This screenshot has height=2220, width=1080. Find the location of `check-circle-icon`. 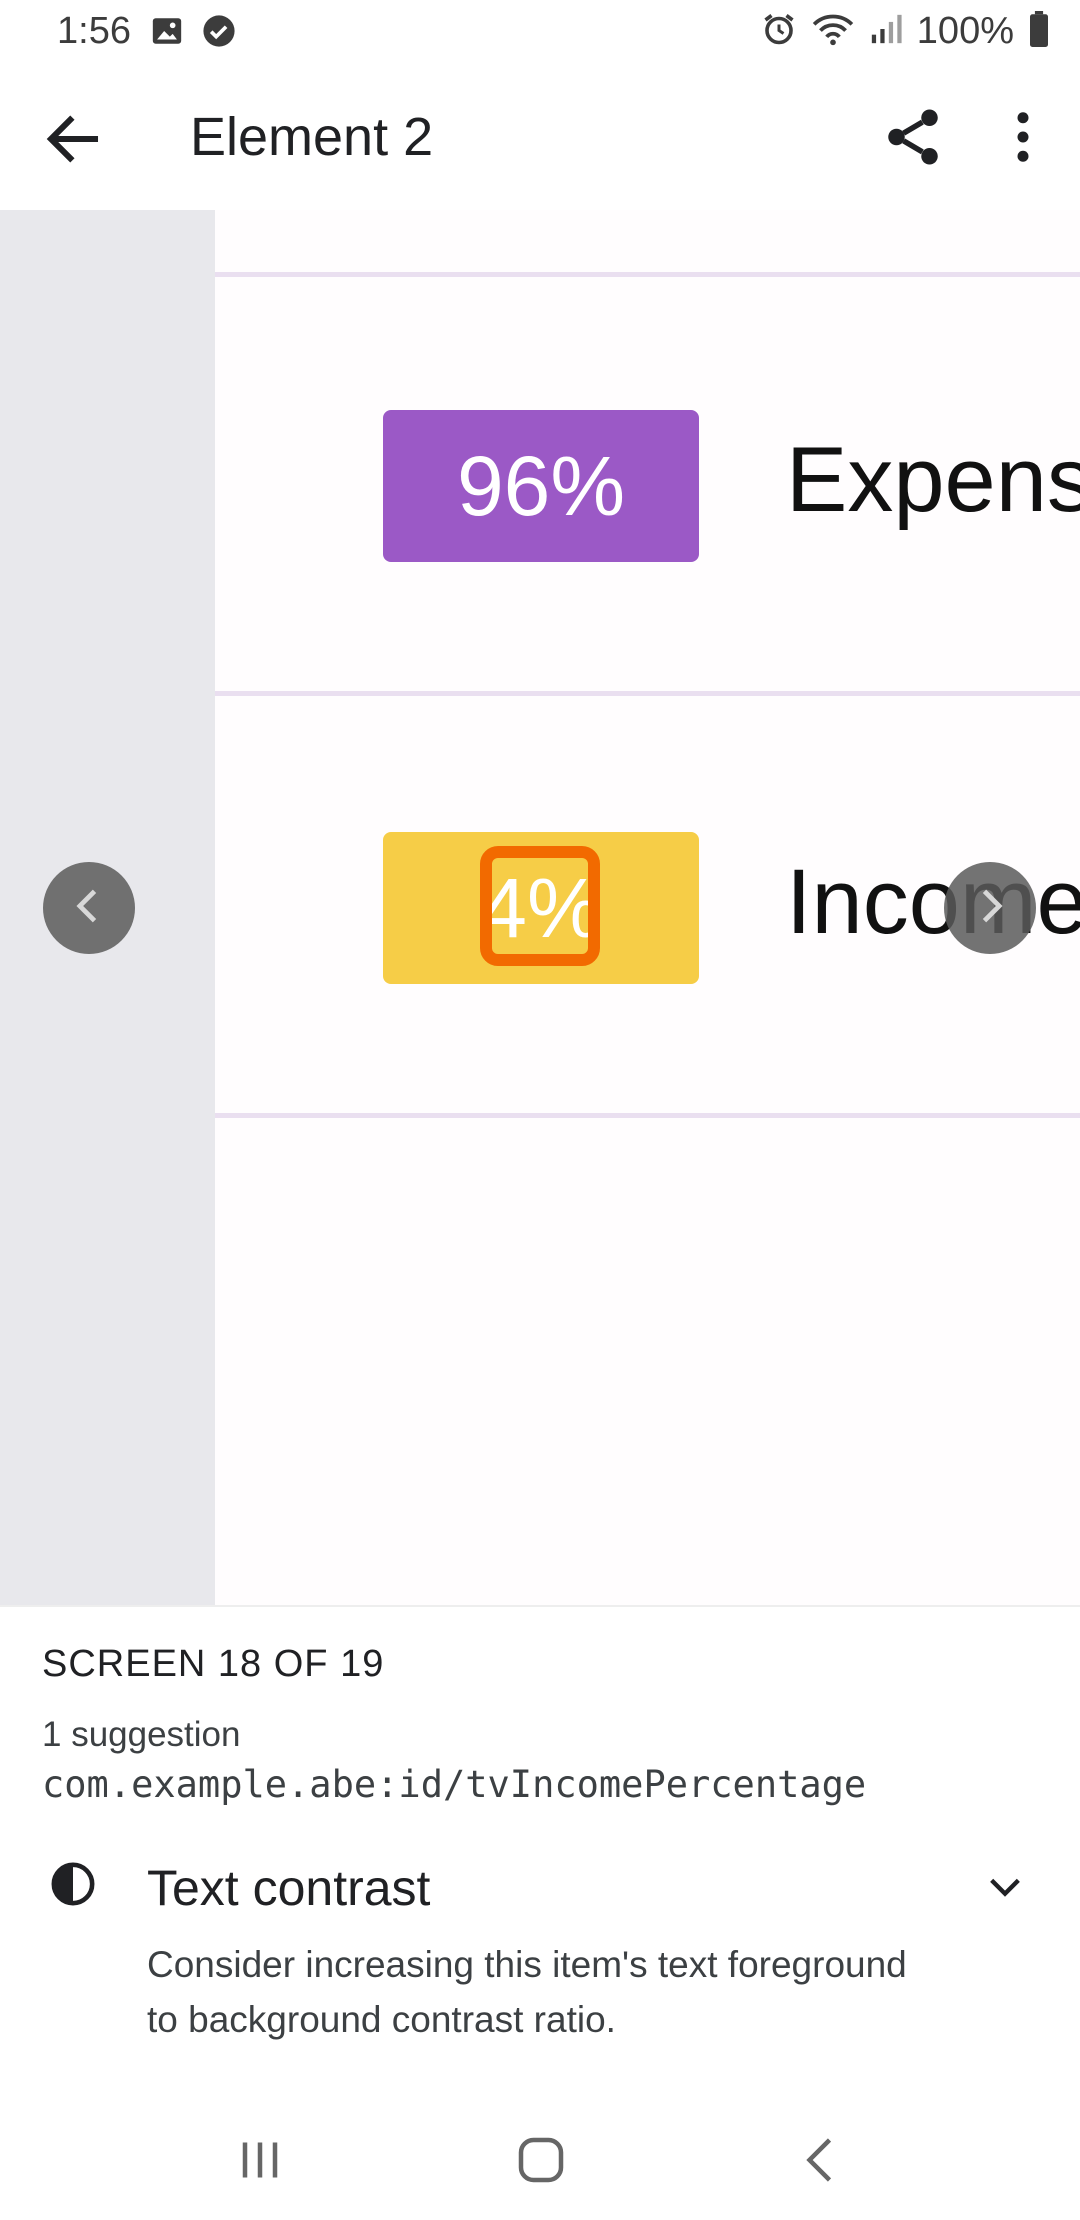

check-circle-icon is located at coordinates (219, 33).